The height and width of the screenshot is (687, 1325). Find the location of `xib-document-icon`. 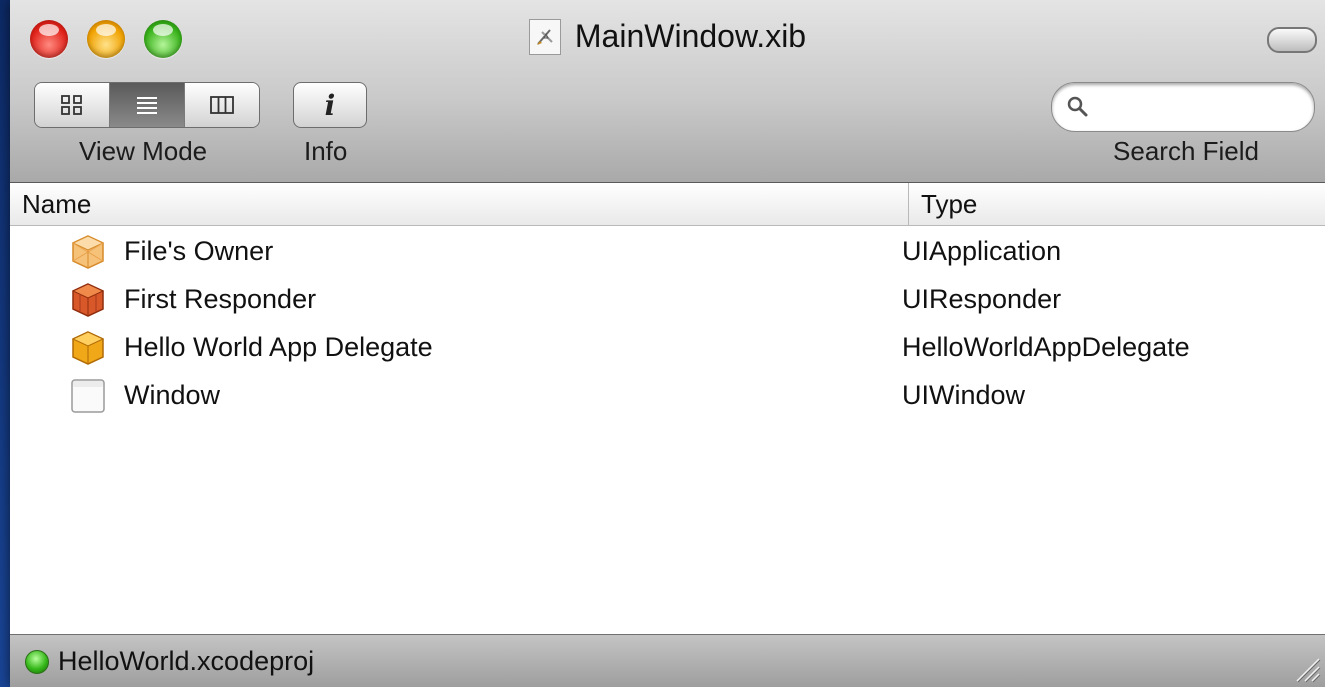

xib-document-icon is located at coordinates (544, 36).